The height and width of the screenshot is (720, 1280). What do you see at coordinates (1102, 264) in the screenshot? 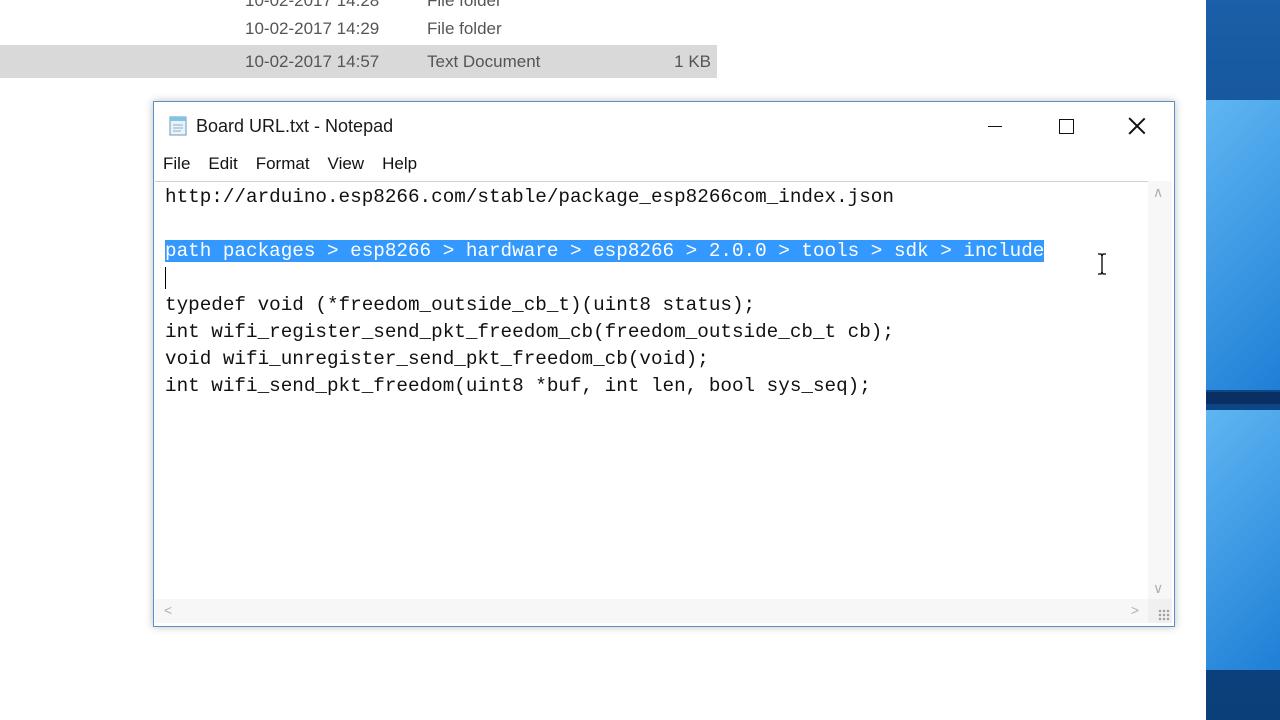
I see `text-cursor-icon` at bounding box center [1102, 264].